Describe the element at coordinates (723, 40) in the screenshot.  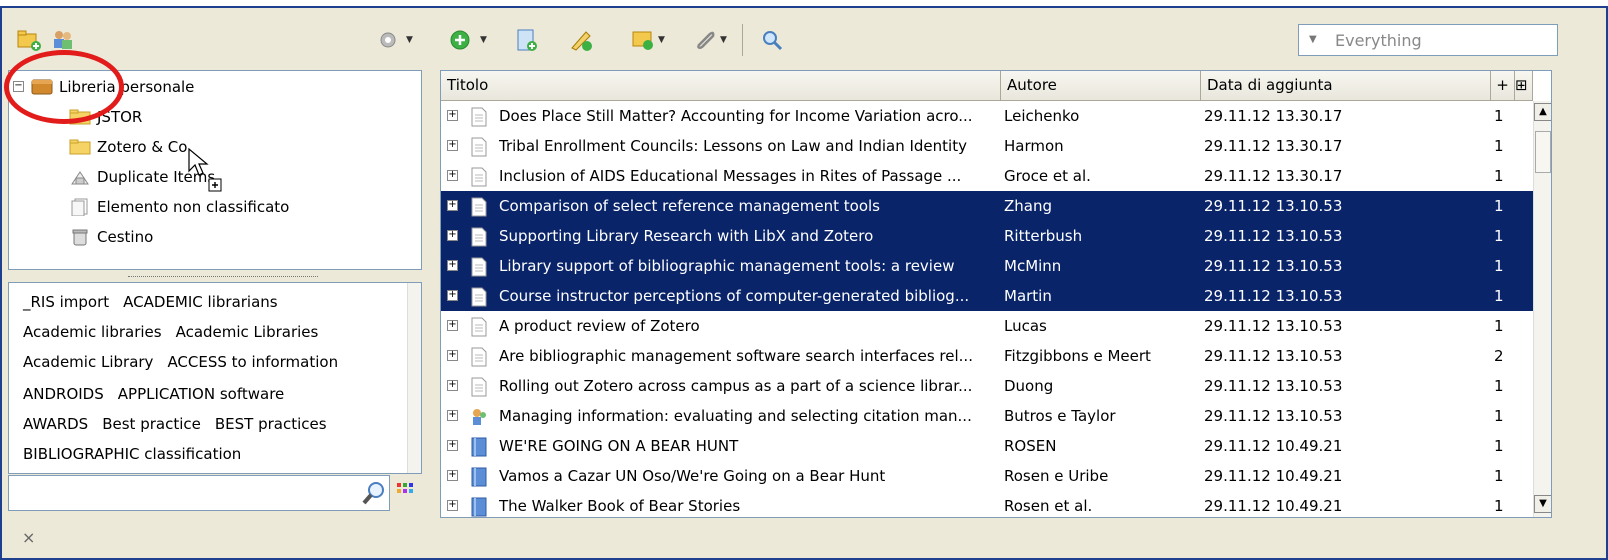
I see `link-dropdown-icon: ▼` at that location.